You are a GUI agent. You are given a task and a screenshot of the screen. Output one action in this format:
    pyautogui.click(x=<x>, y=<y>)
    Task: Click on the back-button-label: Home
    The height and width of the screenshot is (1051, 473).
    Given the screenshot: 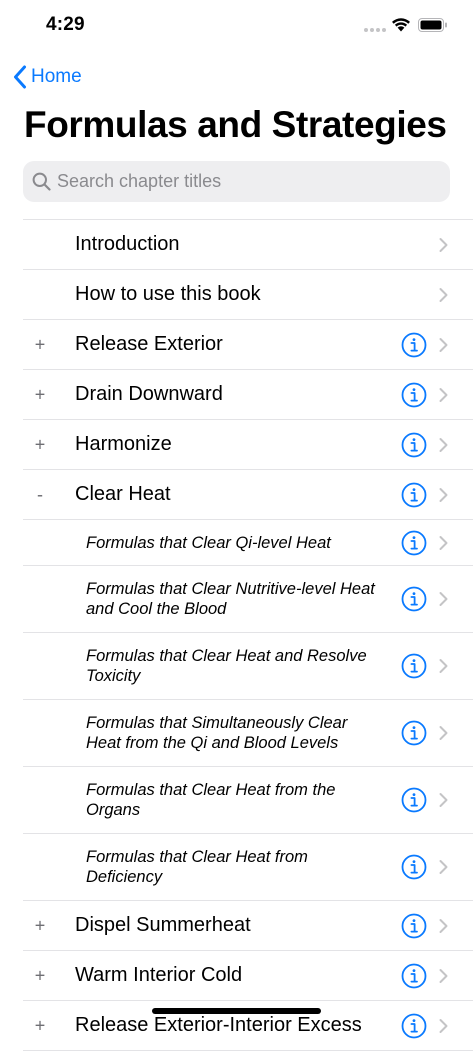 What is the action you would take?
    pyautogui.click(x=56, y=76)
    